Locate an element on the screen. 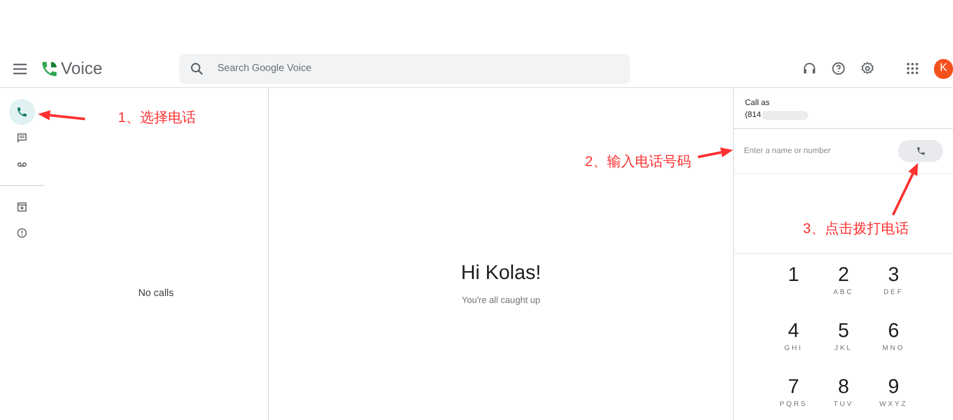 The image size is (953, 420). app-name: Voice is located at coordinates (81, 69).